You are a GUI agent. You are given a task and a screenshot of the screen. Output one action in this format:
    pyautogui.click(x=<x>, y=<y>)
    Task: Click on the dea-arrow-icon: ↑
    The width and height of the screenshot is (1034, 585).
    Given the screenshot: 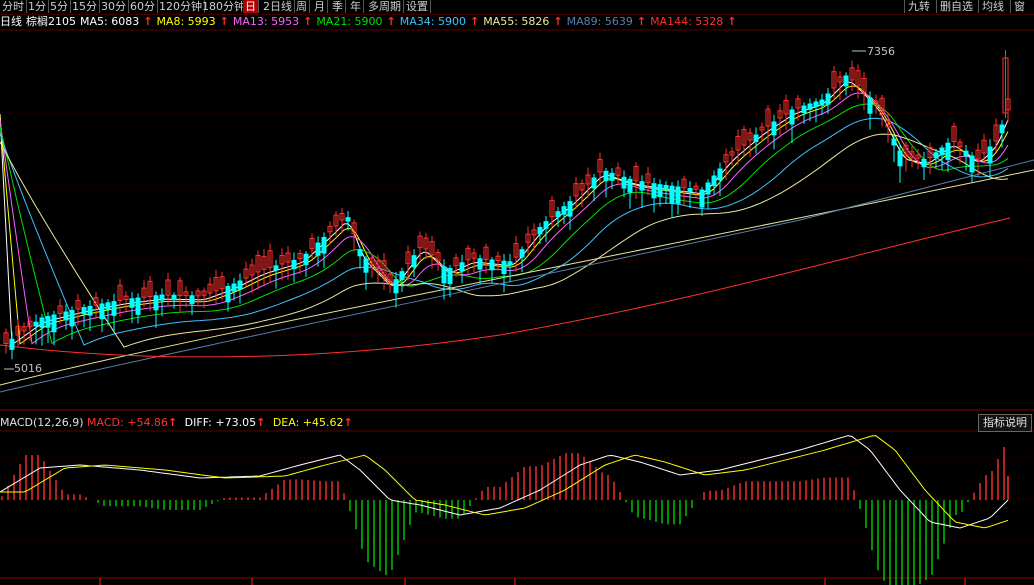 What is the action you would take?
    pyautogui.click(x=348, y=422)
    